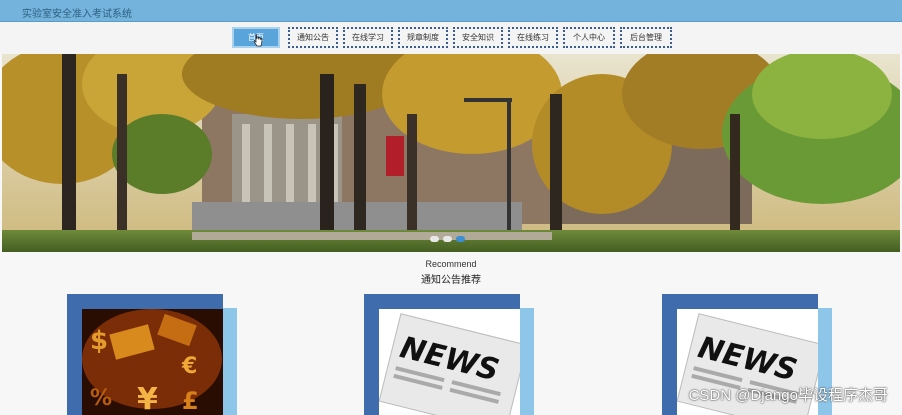 The width and height of the screenshot is (902, 415). Describe the element at coordinates (478, 37) in the screenshot. I see `nav-item-safety-knowledge: 安全知识` at that location.